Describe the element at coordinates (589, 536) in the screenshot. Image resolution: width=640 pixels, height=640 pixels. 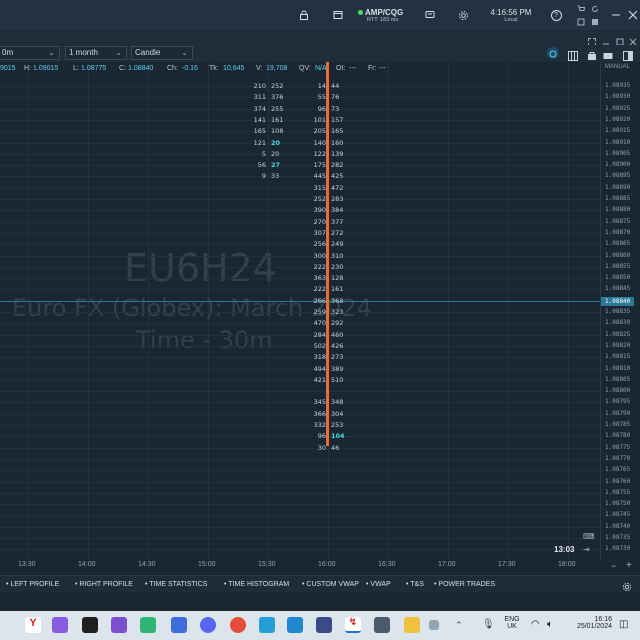
I see `keyboard-icon: ⌨` at that location.